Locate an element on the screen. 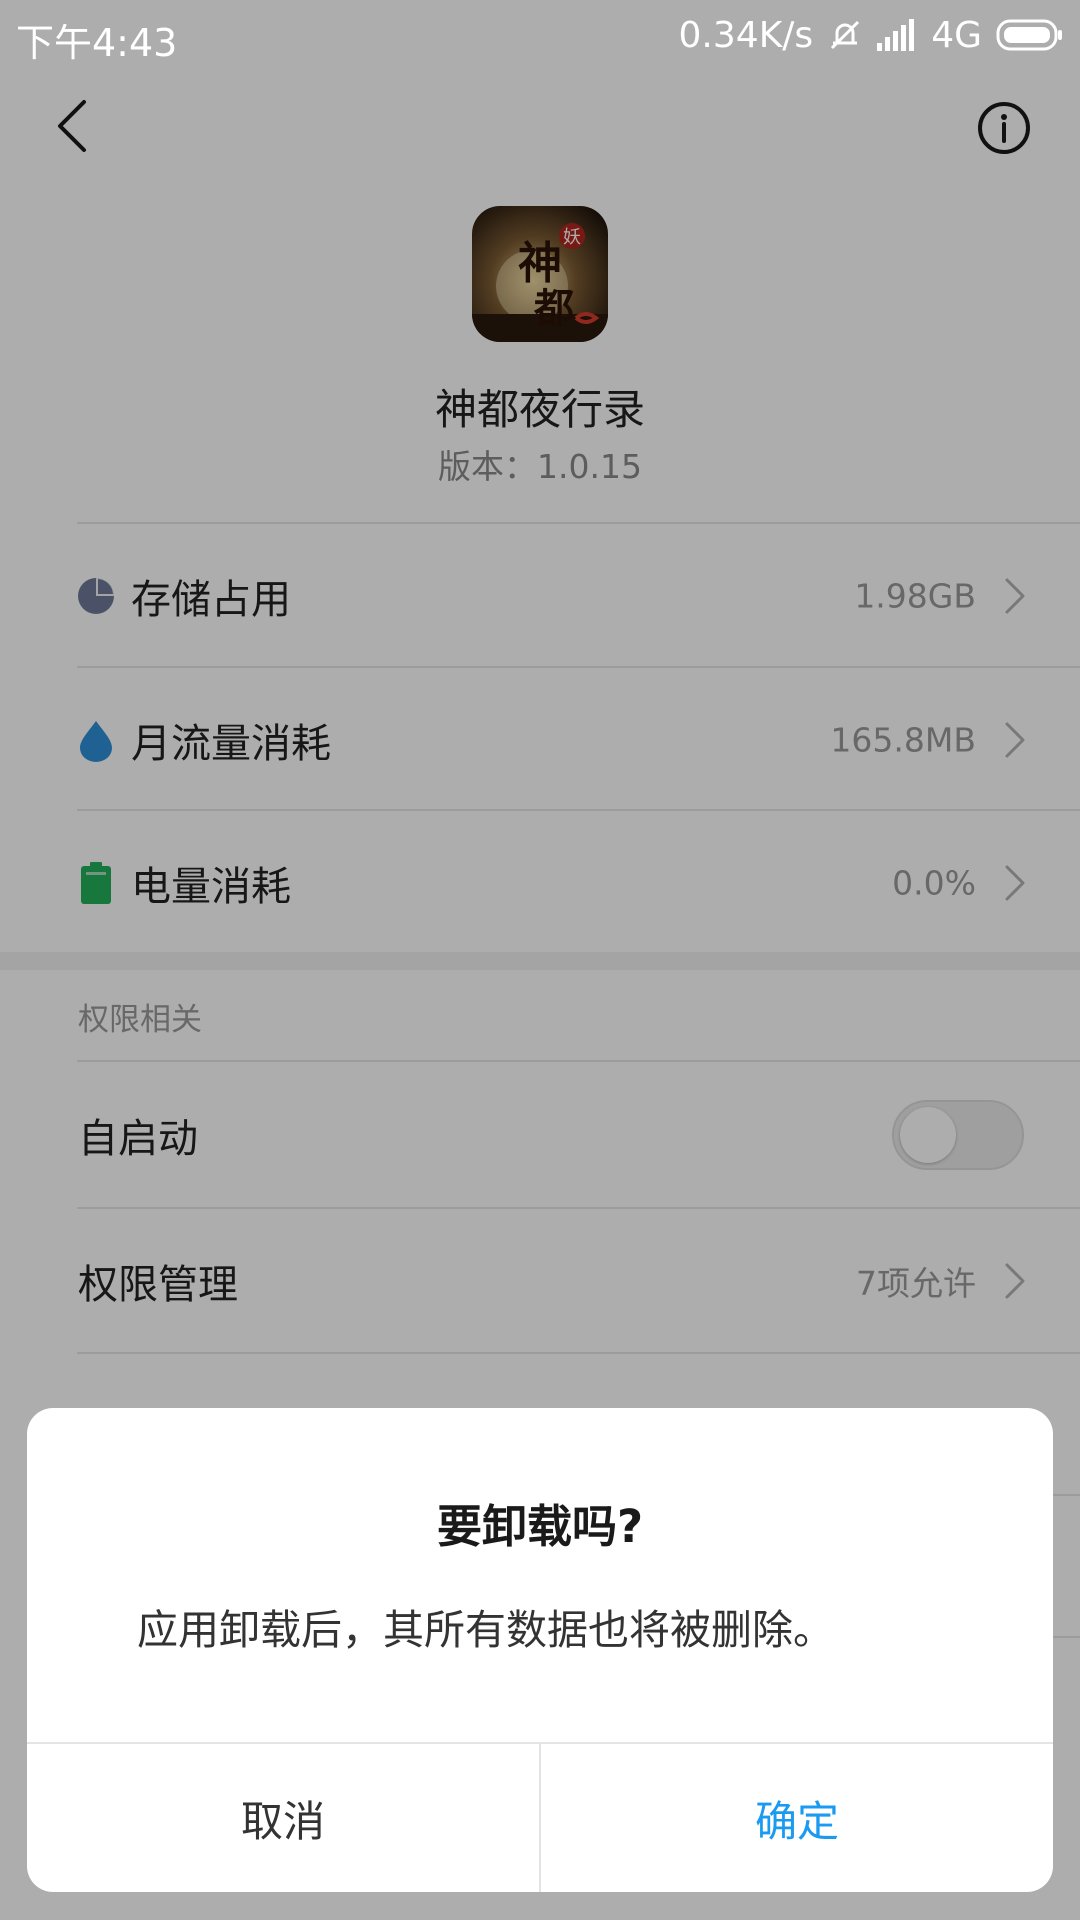 The image size is (1080, 1920). status-bar: 下午4:43 0.34K/s 4G is located at coordinates (540, 35).